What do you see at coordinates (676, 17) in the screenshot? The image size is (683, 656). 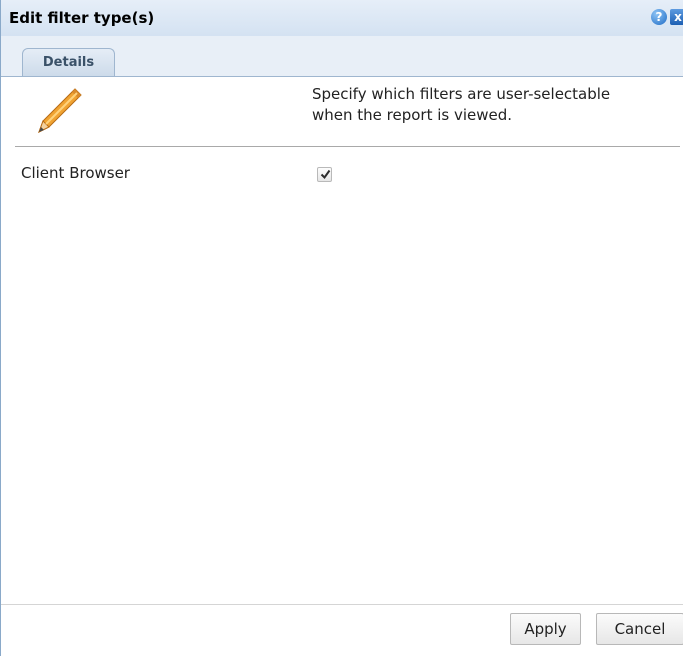 I see `close-icon: x` at bounding box center [676, 17].